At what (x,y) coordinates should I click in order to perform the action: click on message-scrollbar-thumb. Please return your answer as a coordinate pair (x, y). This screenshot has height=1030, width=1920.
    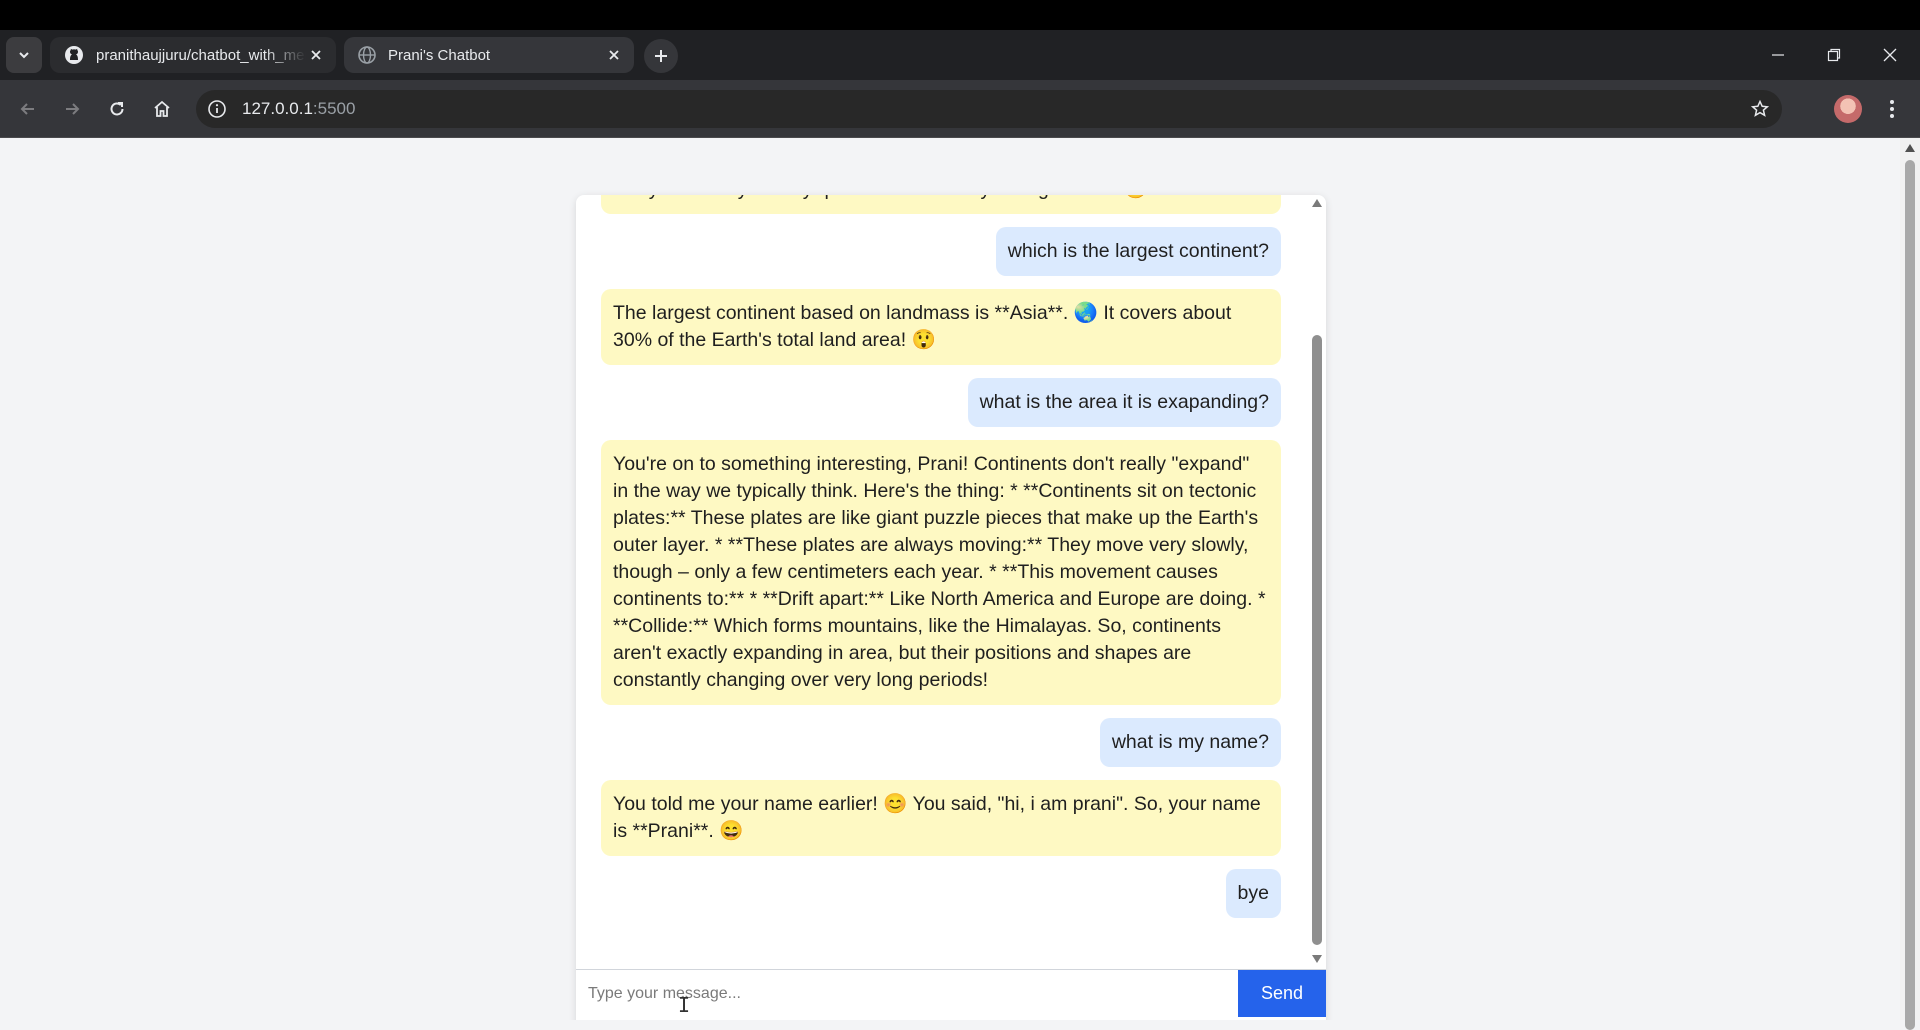
    Looking at the image, I should click on (1317, 640).